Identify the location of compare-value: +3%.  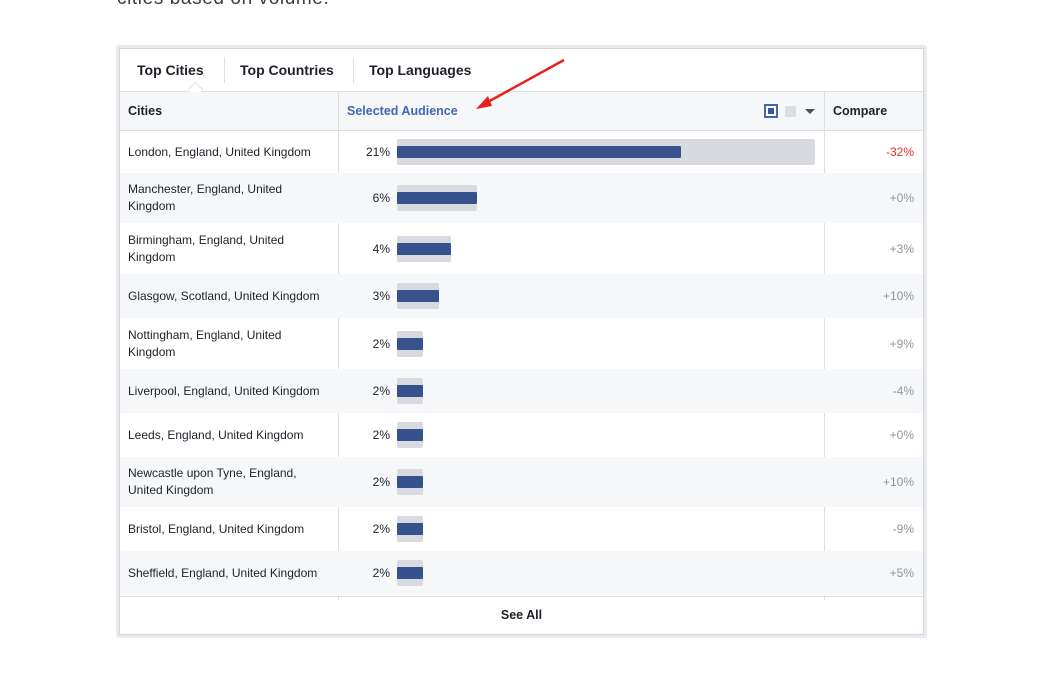
(901, 248).